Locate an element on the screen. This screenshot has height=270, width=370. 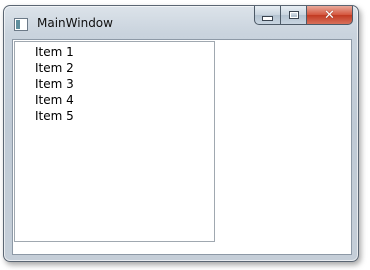
maximize-button is located at coordinates (294, 15).